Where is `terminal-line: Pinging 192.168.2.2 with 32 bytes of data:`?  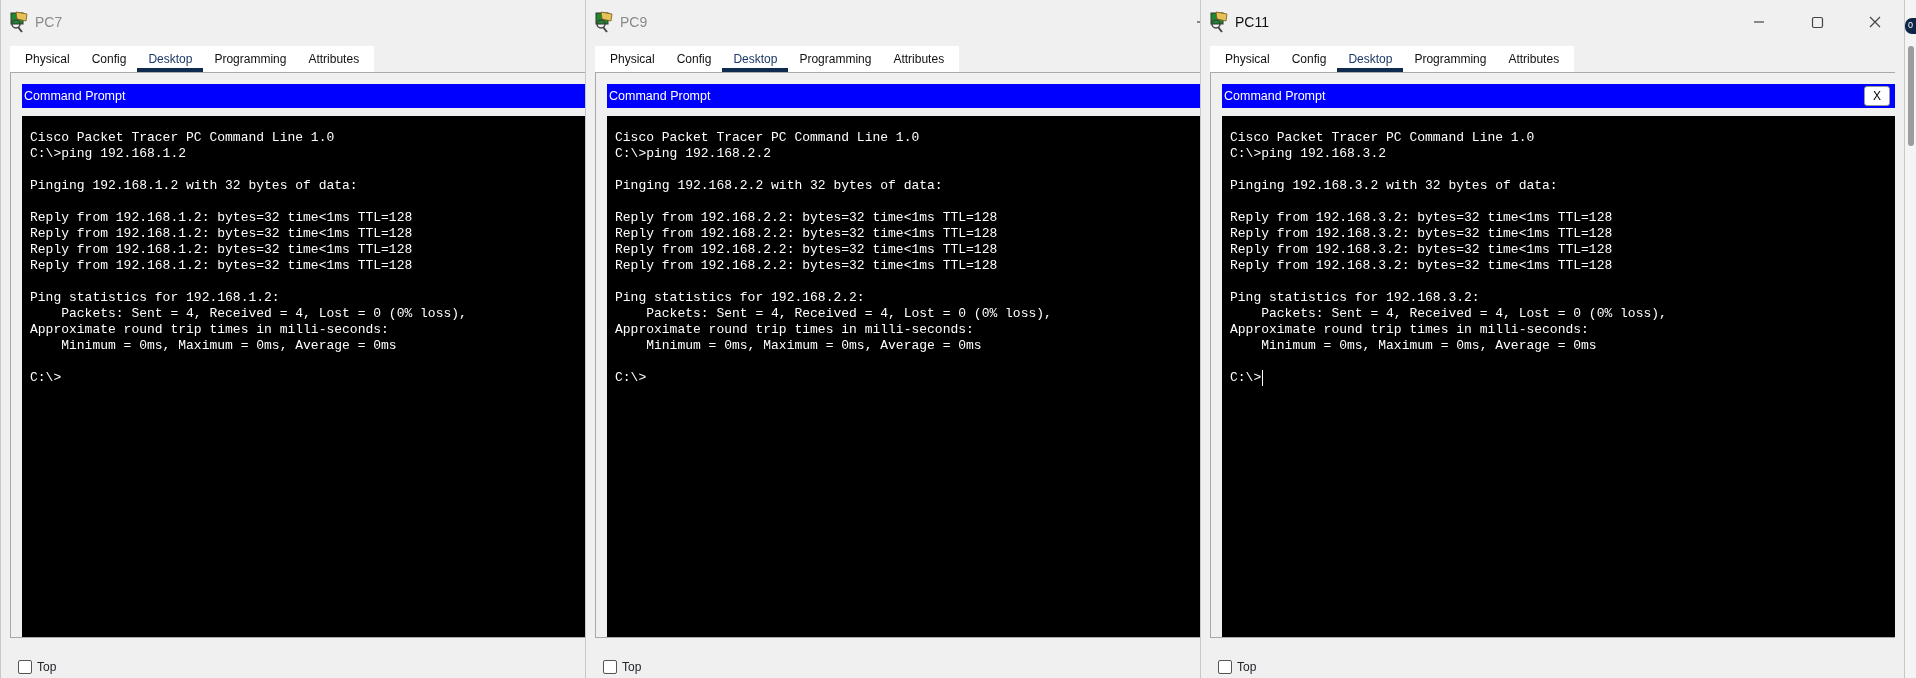 terminal-line: Pinging 192.168.2.2 with 32 bytes of data: is located at coordinates (779, 186).